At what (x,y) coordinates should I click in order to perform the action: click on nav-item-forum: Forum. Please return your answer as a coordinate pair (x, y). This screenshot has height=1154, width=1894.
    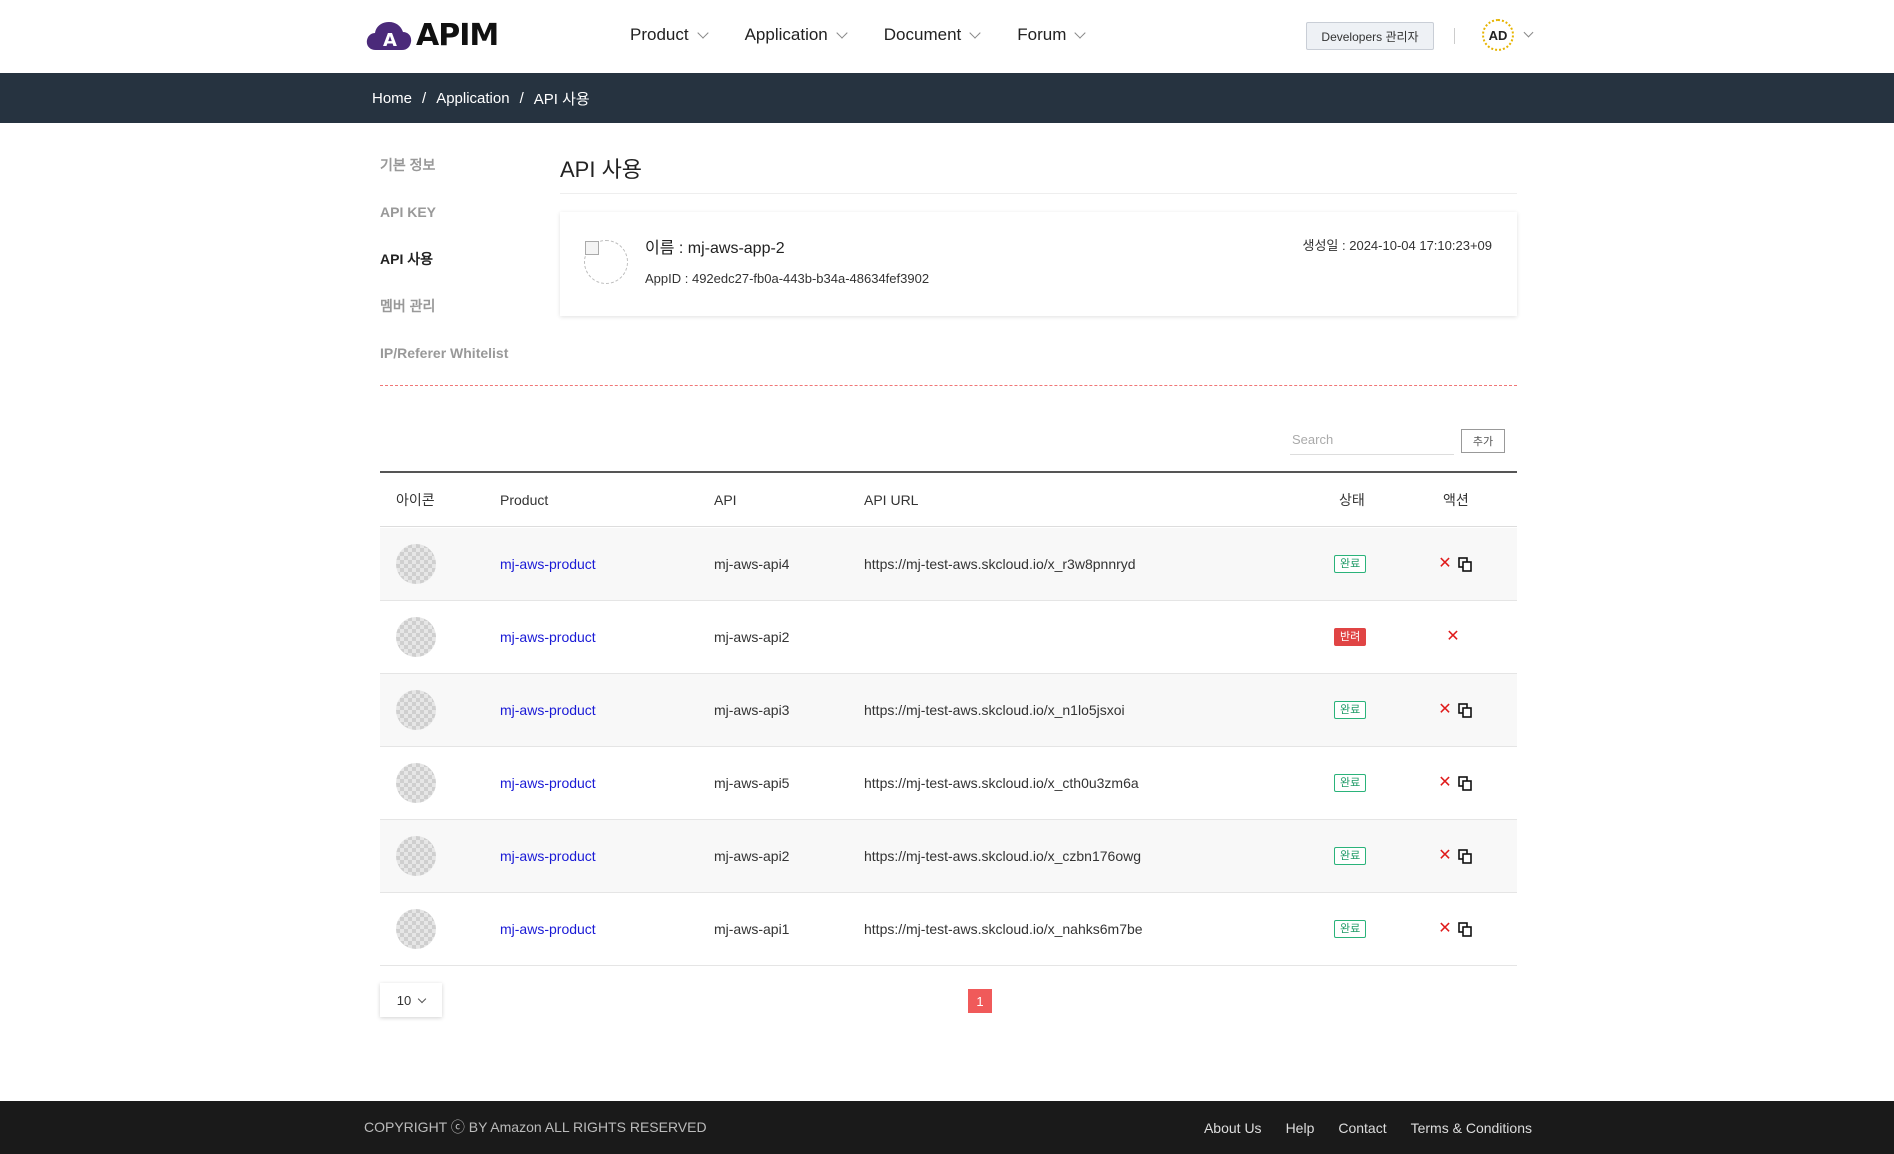
    Looking at the image, I should click on (1052, 35).